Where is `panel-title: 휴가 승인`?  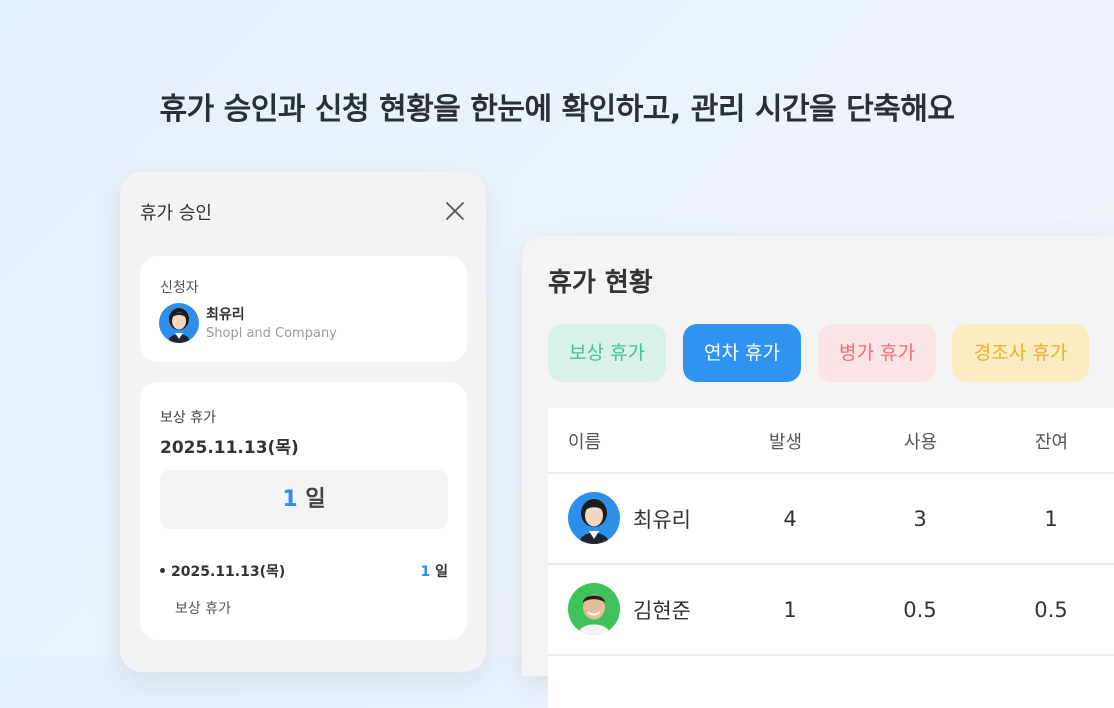
panel-title: 휴가 승인 is located at coordinates (176, 213).